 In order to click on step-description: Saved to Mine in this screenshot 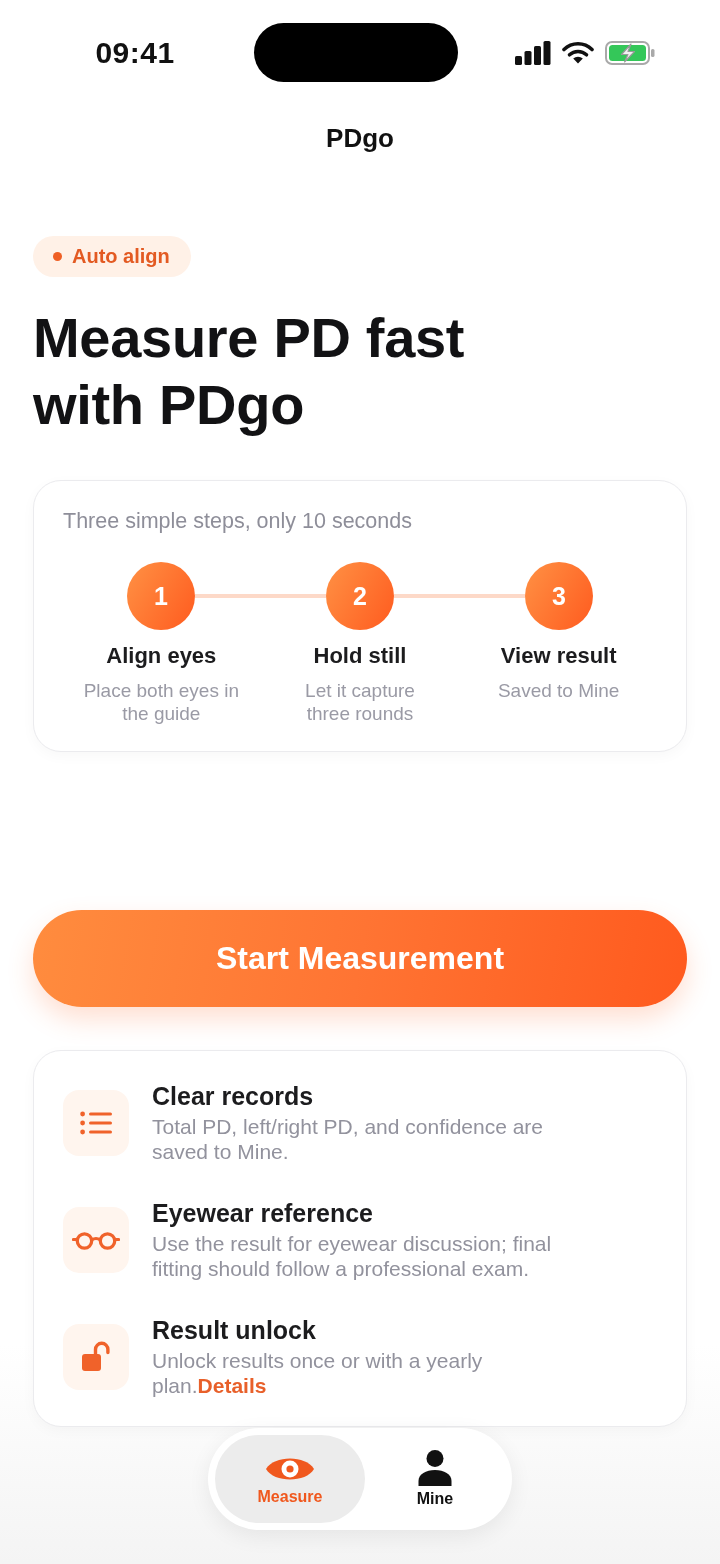, I will do `click(558, 690)`.